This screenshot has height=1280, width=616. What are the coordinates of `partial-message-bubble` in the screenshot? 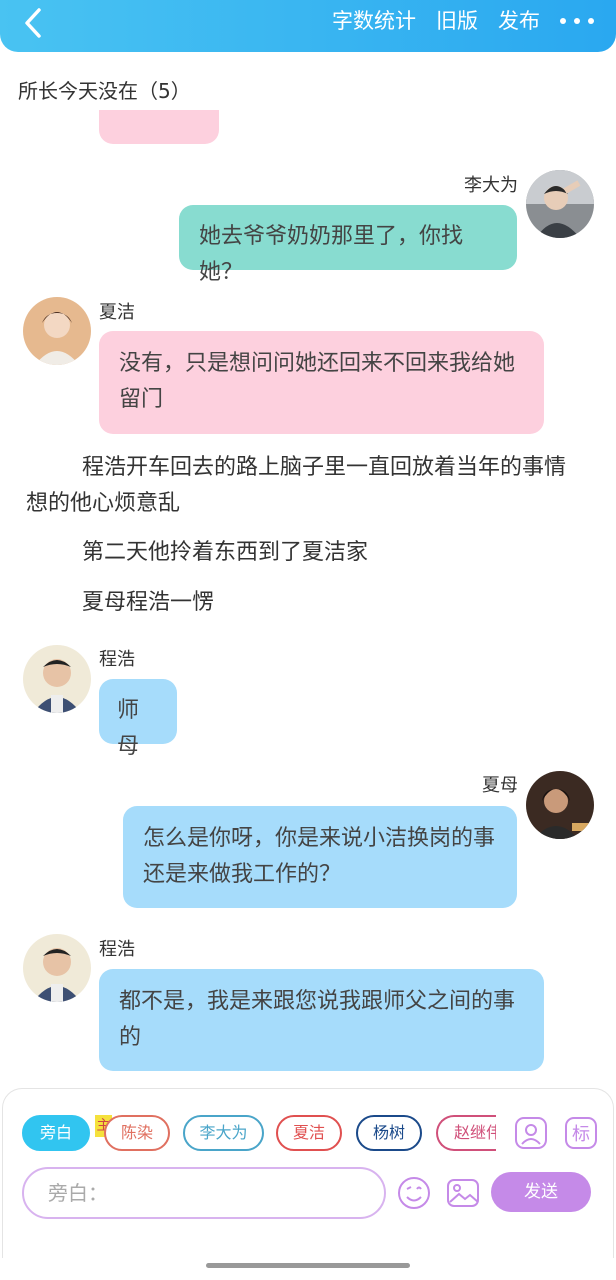 It's located at (159, 127).